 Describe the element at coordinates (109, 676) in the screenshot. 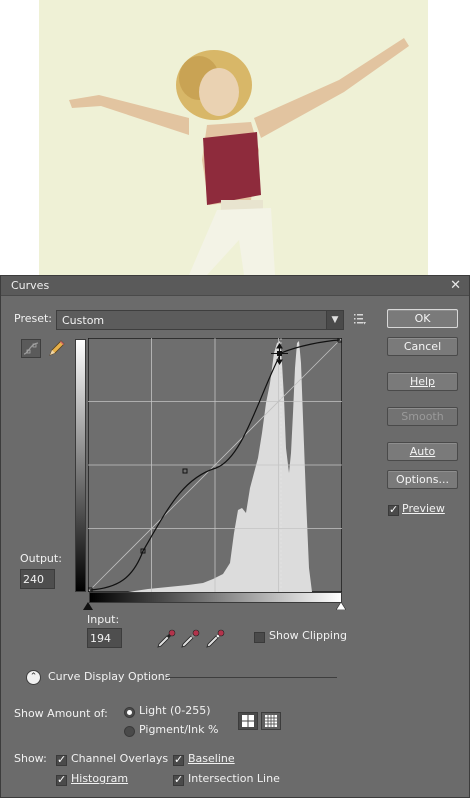

I see `curve-display-options-label: Curve Display Options` at that location.